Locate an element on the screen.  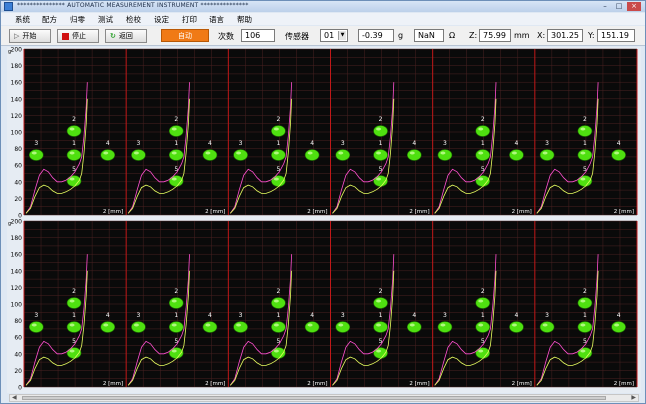
start-button: ▷ 开始 is located at coordinates (30, 36).